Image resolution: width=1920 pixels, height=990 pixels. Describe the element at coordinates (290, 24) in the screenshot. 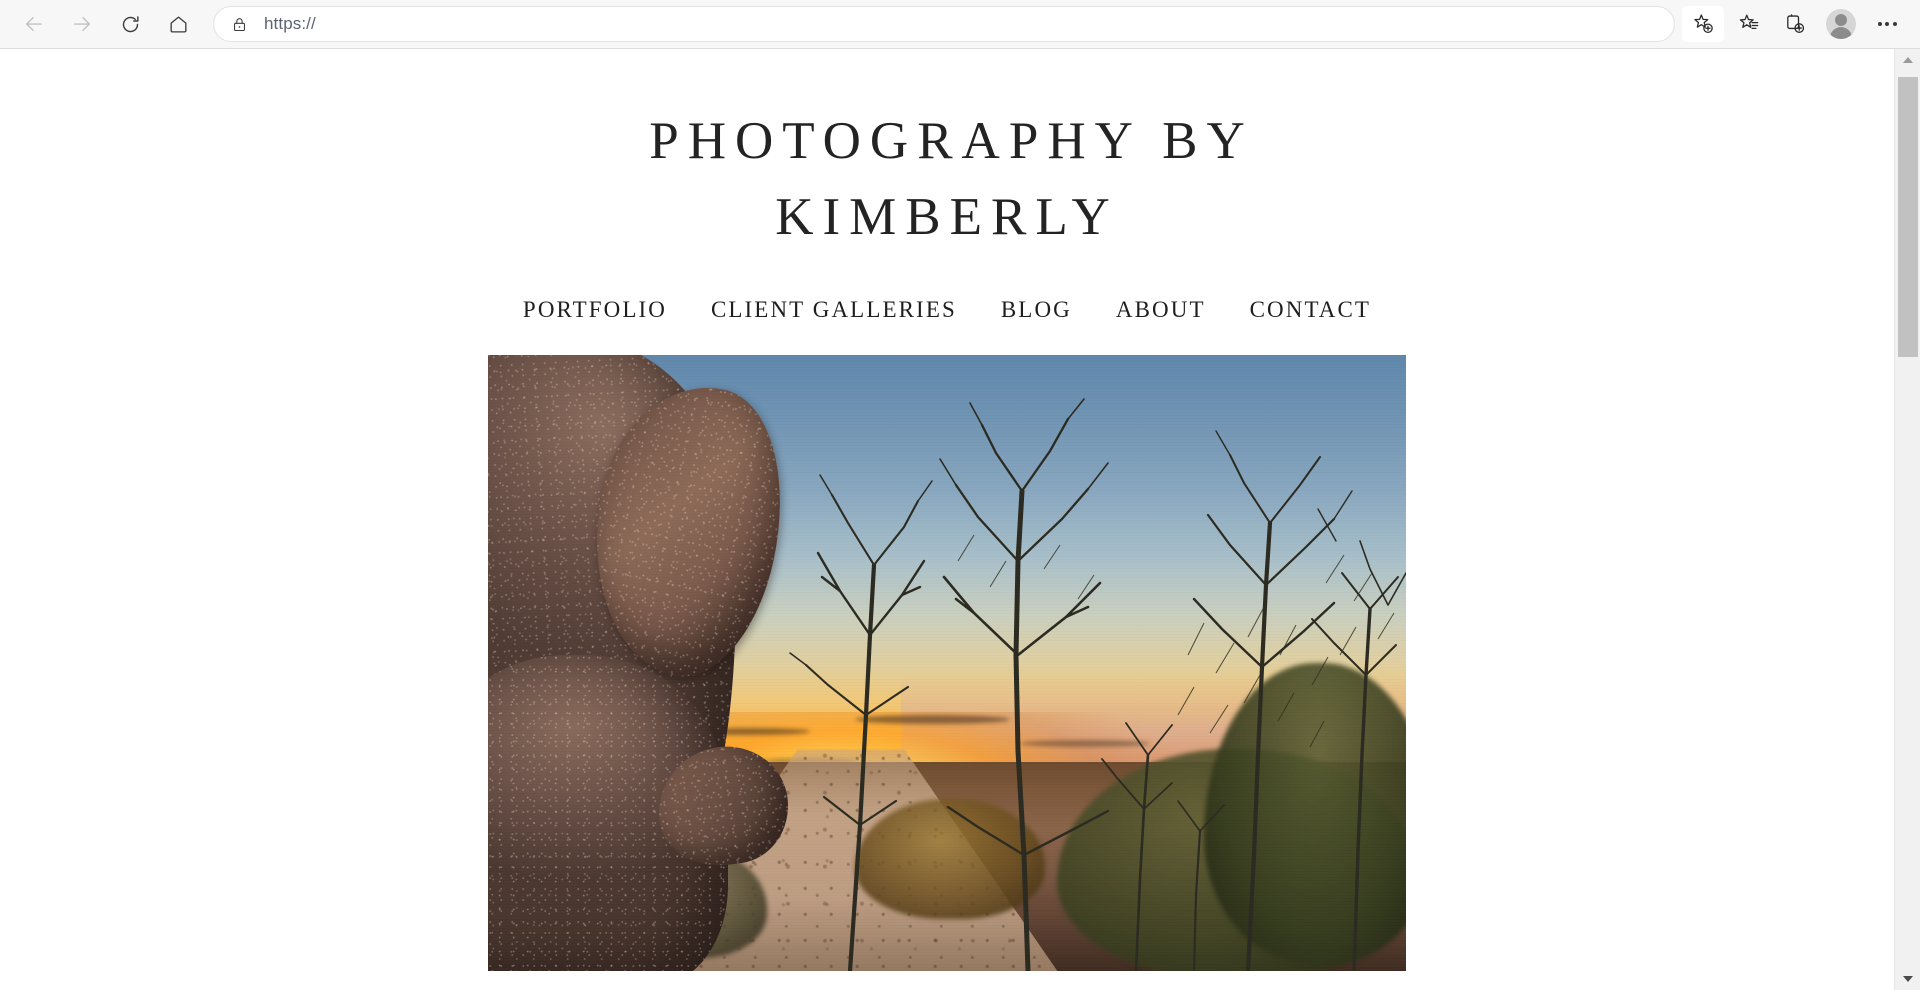

I see `address-input: https://` at that location.